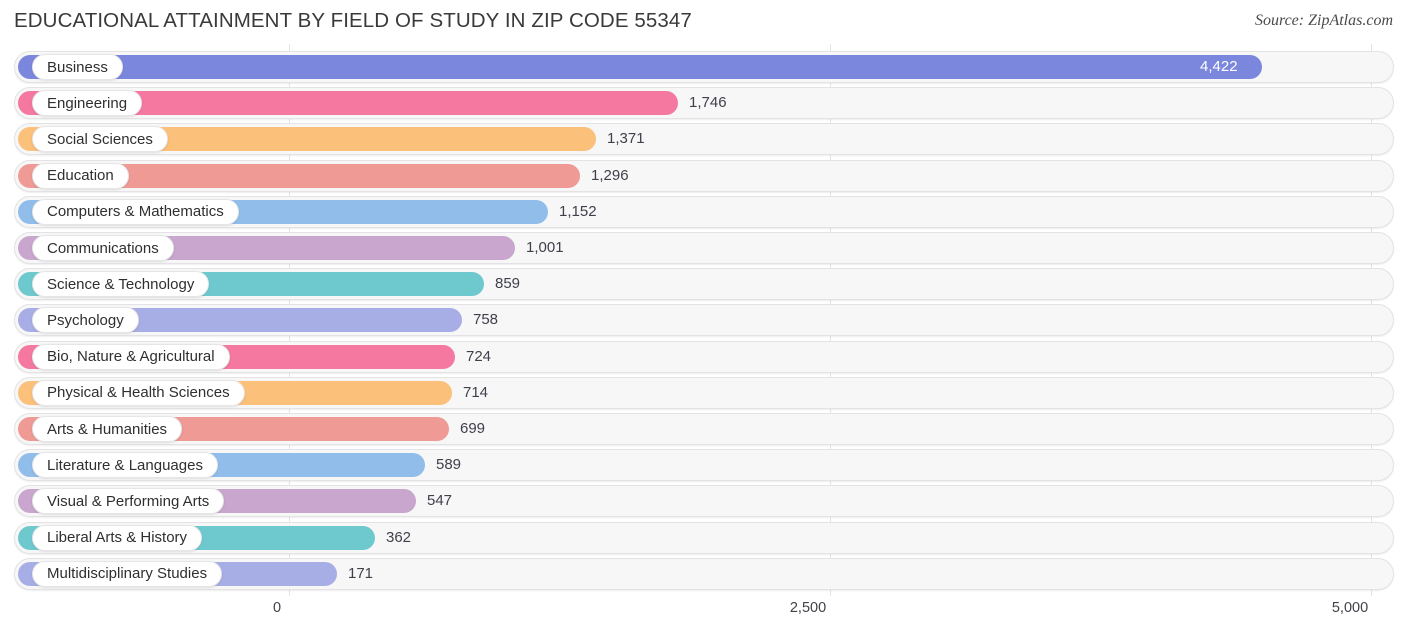 The image size is (1406, 631). Describe the element at coordinates (1350, 608) in the screenshot. I see `axis-tick-label: 5,000` at that location.